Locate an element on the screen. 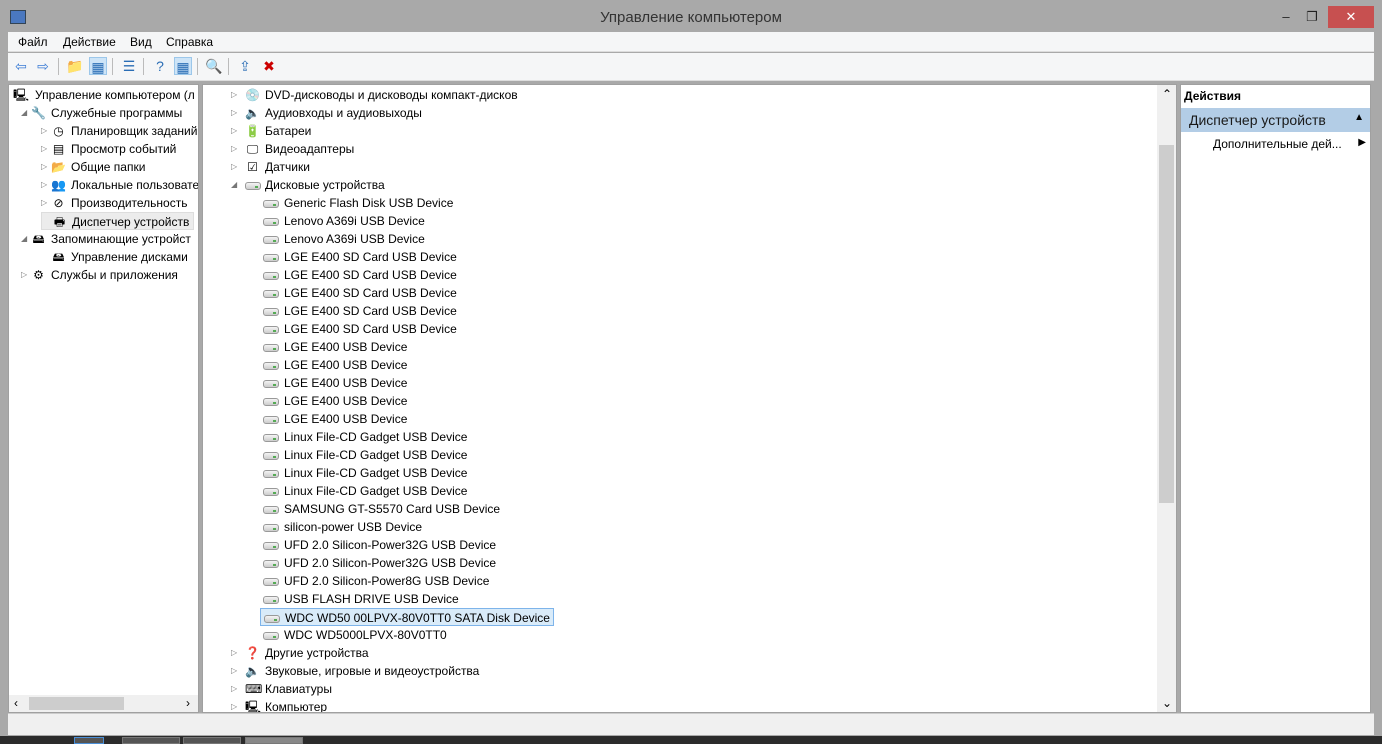 The image size is (1382, 744). tree-item: 🖶 Диспетчер устройств is located at coordinates (118, 221).